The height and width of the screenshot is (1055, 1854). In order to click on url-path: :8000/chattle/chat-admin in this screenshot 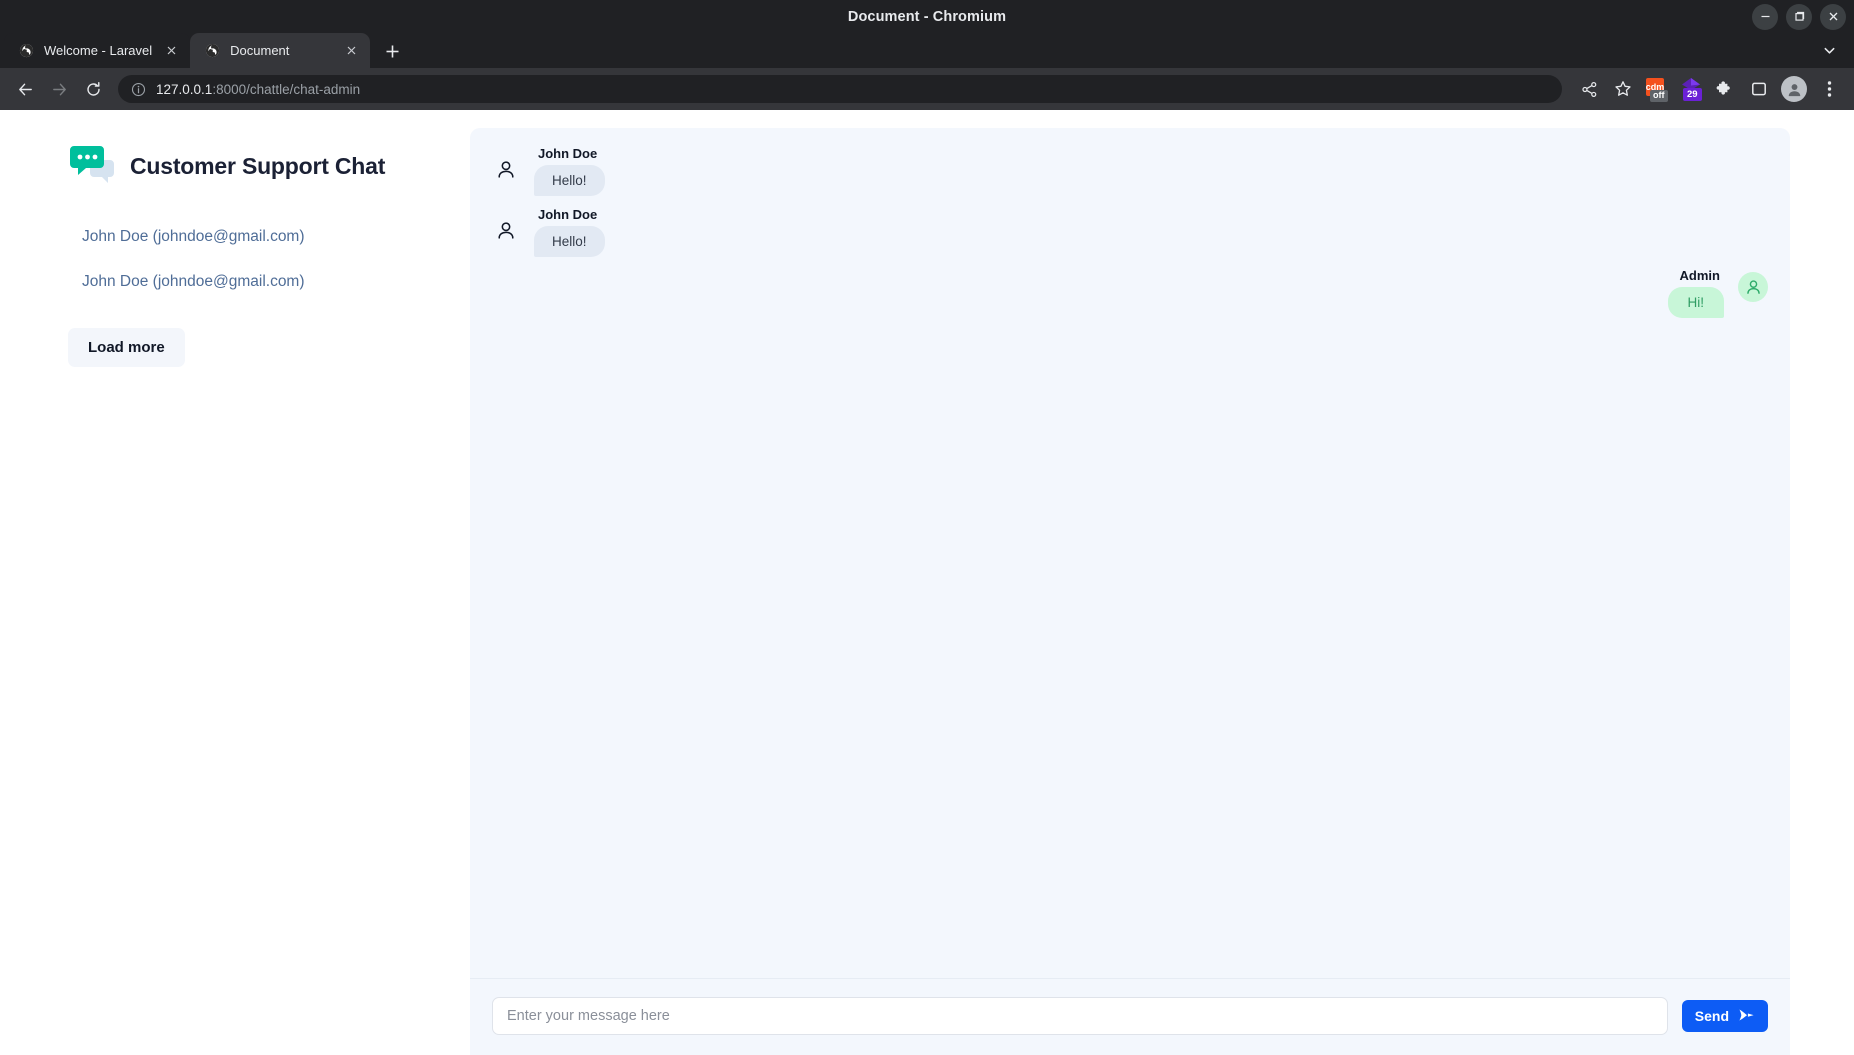, I will do `click(286, 89)`.